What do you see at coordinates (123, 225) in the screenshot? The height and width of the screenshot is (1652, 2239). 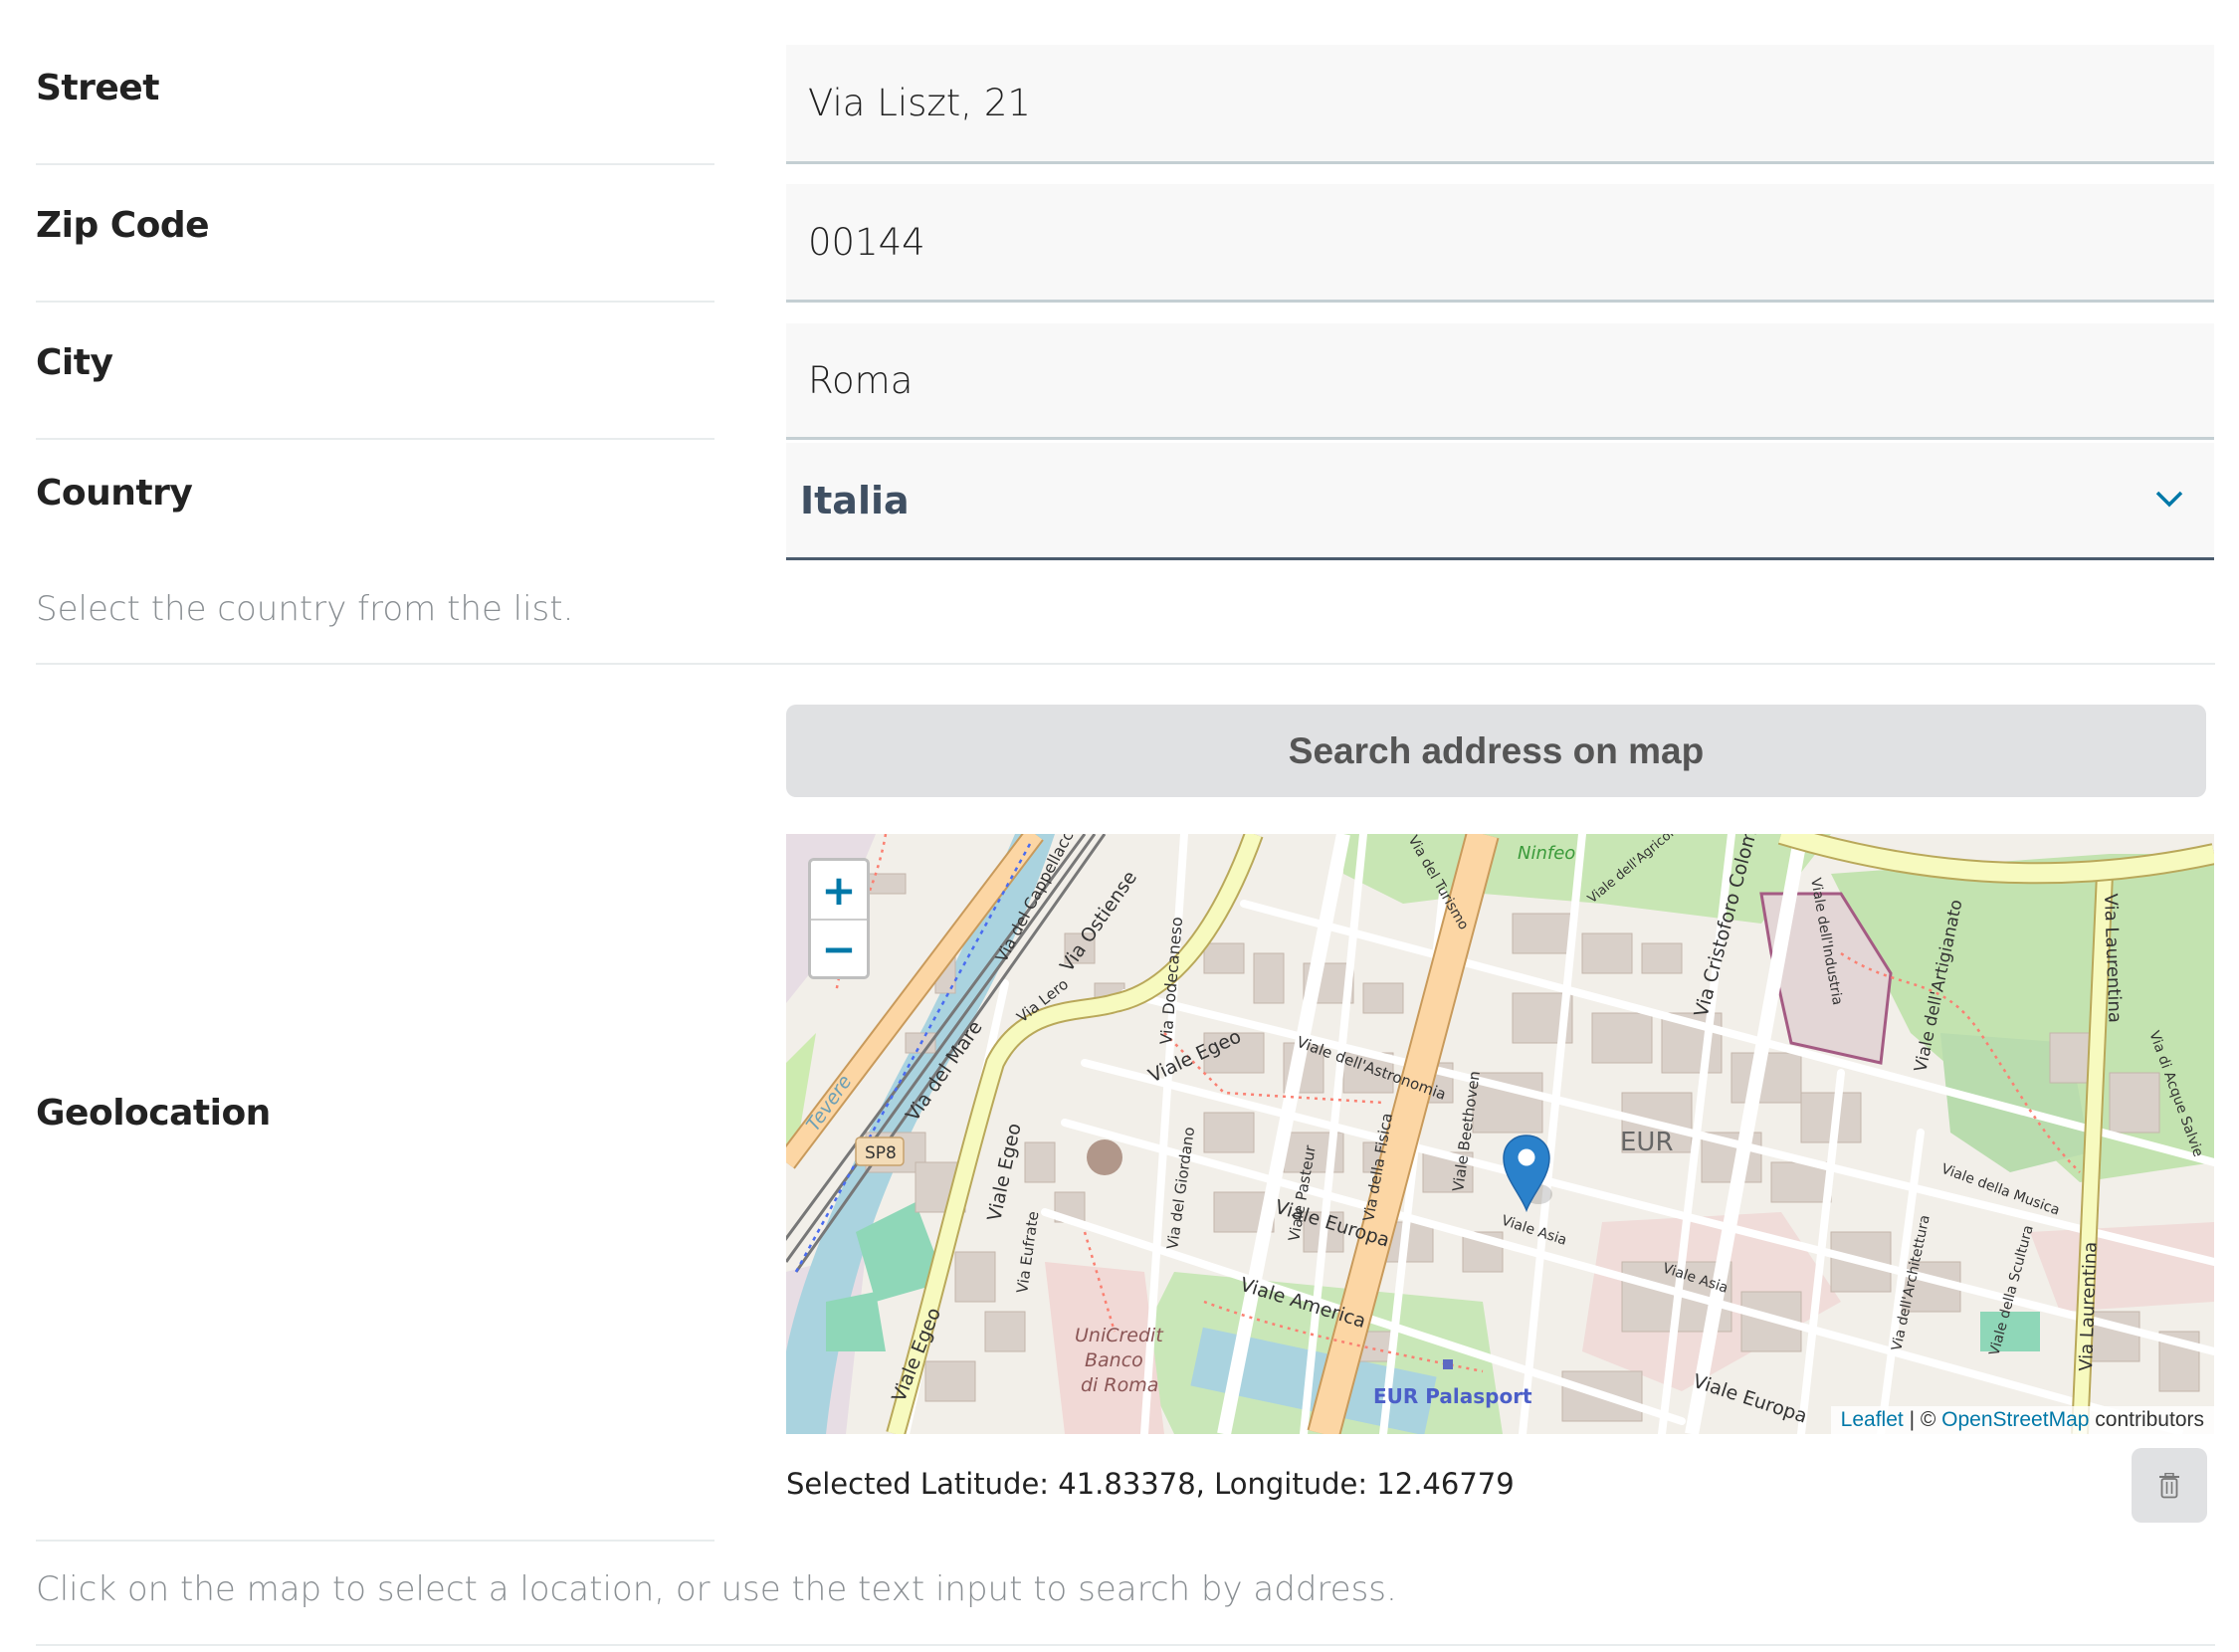 I see `zip-code-label: Zip Code` at bounding box center [123, 225].